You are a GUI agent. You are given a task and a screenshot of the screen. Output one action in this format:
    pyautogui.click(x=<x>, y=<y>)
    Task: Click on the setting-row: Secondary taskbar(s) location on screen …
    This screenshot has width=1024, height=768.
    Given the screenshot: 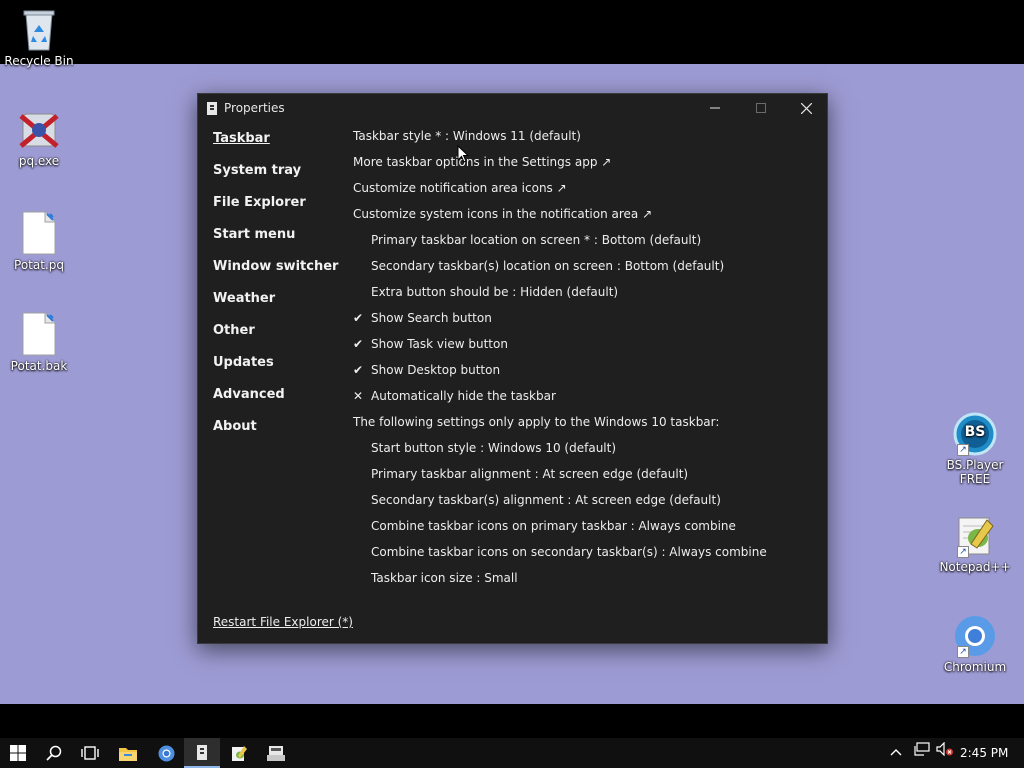 What is the action you would take?
    pyautogui.click(x=585, y=266)
    